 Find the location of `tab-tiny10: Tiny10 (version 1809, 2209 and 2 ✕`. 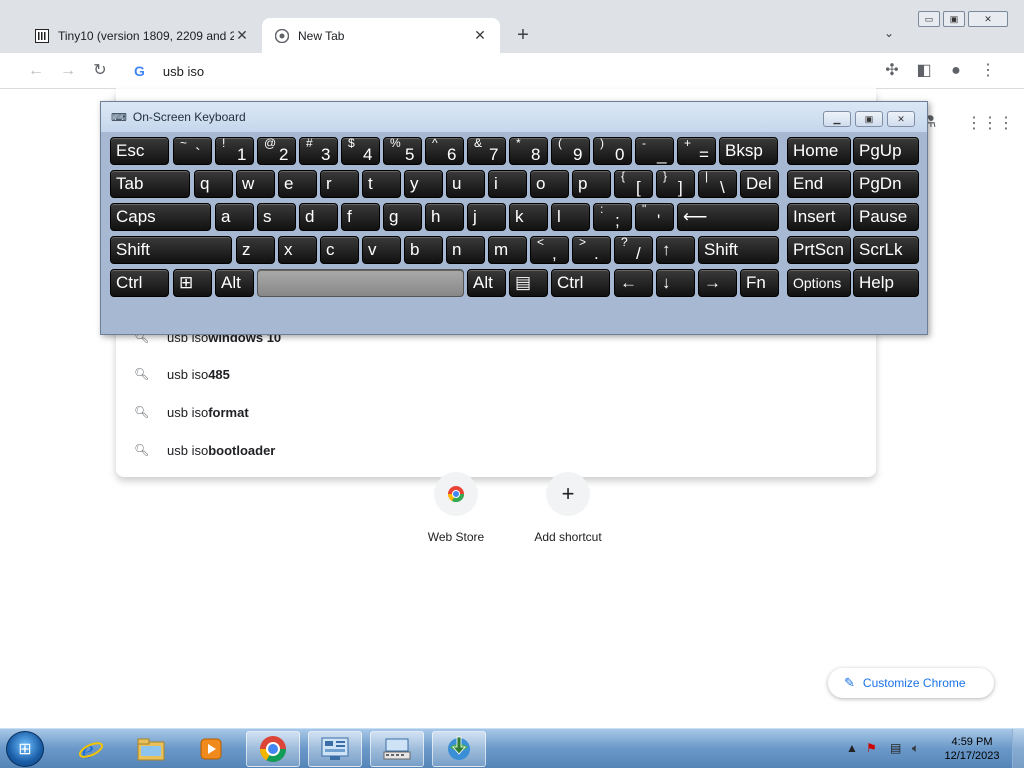

tab-tiny10: Tiny10 (version 1809, 2209 and 2 ✕ is located at coordinates (142, 35).